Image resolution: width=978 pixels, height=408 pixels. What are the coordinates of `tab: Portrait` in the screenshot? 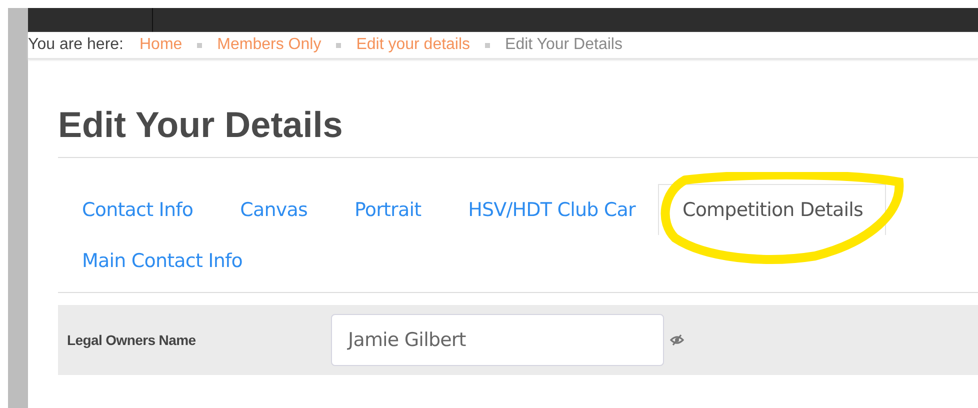 It's located at (387, 209).